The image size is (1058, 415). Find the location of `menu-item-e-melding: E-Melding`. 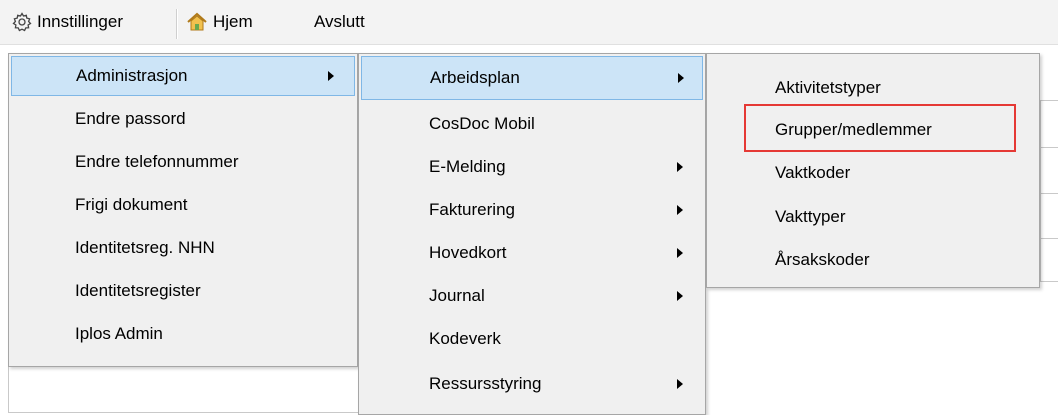

menu-item-e-melding: E-Melding is located at coordinates (532, 167).